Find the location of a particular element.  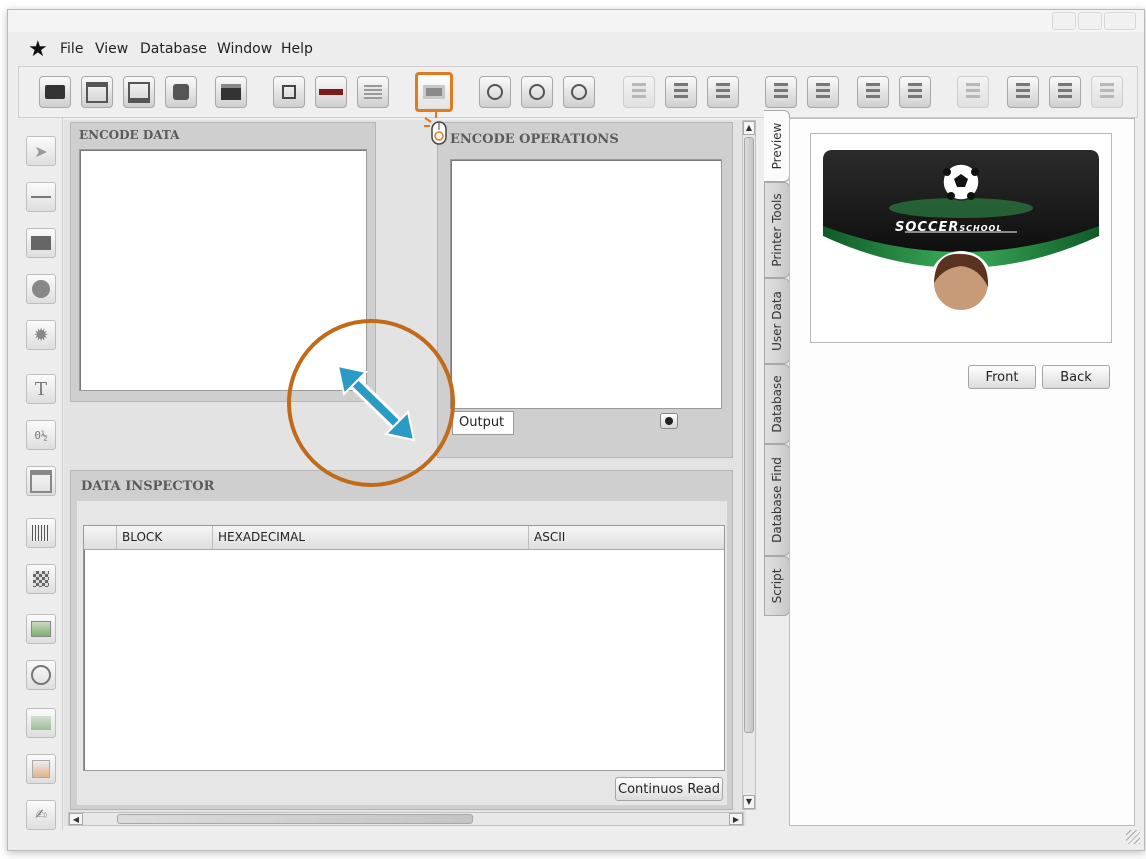

card-preview-button is located at coordinates (373, 92).